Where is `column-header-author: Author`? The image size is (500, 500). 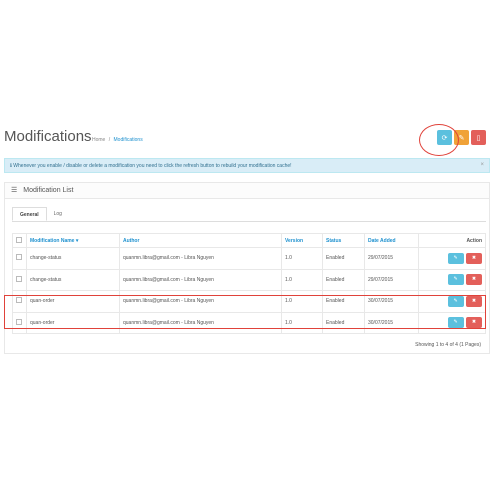
column-header-author: Author is located at coordinates (200, 240).